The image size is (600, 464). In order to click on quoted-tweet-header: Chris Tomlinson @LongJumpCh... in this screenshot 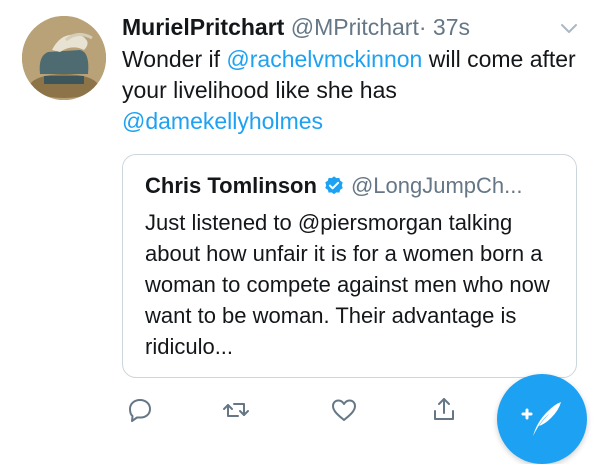, I will do `click(354, 186)`.